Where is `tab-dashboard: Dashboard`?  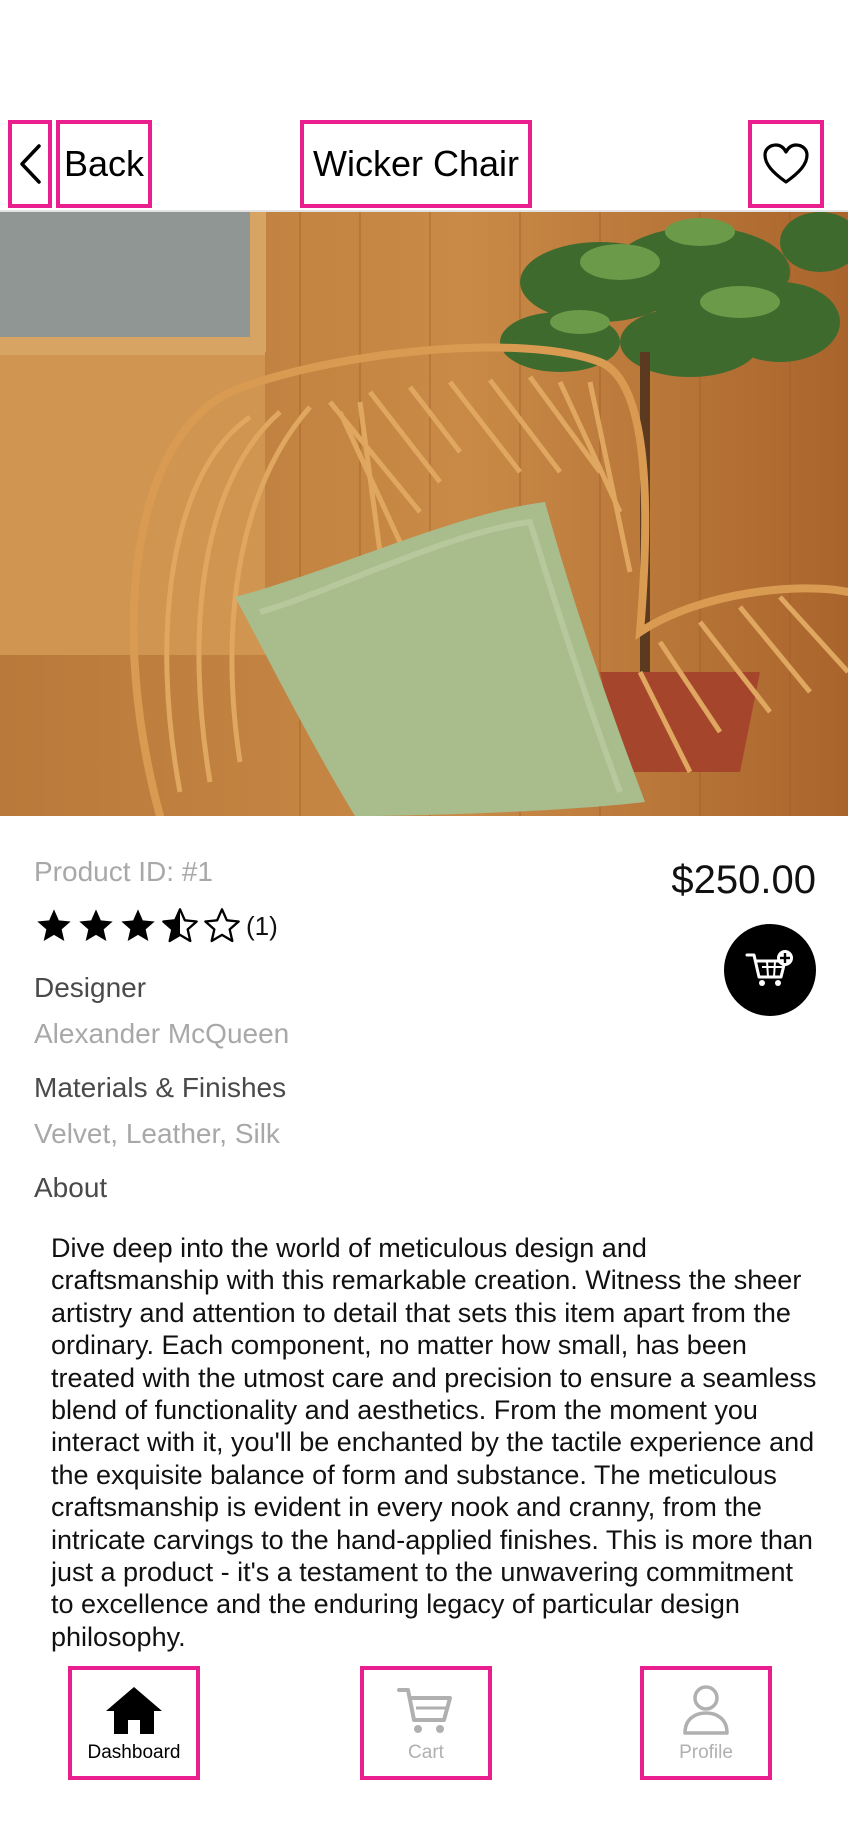
tab-dashboard: Dashboard is located at coordinates (134, 1723).